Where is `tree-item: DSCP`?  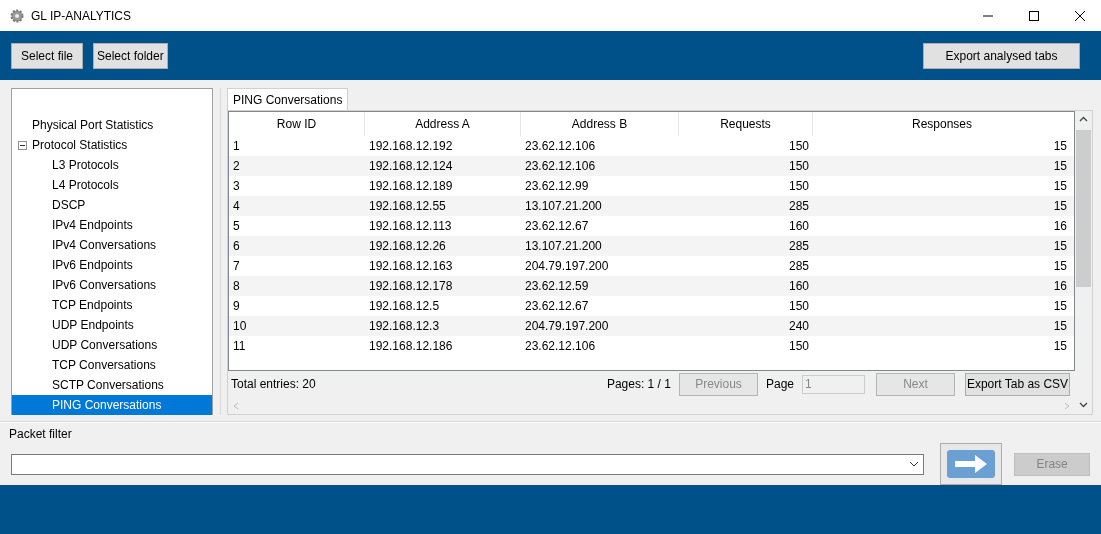
tree-item: DSCP is located at coordinates (112, 205).